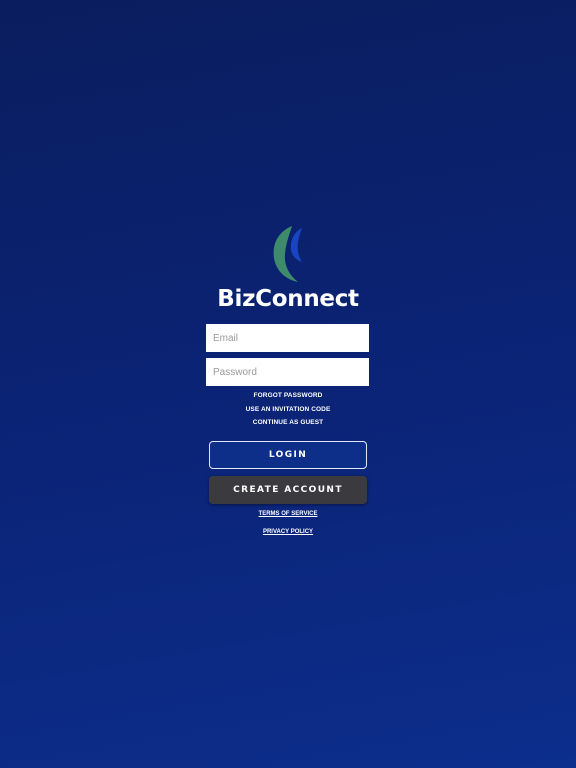  I want to click on privacy-policy-link: PRIVACY POLICY, so click(288, 532).